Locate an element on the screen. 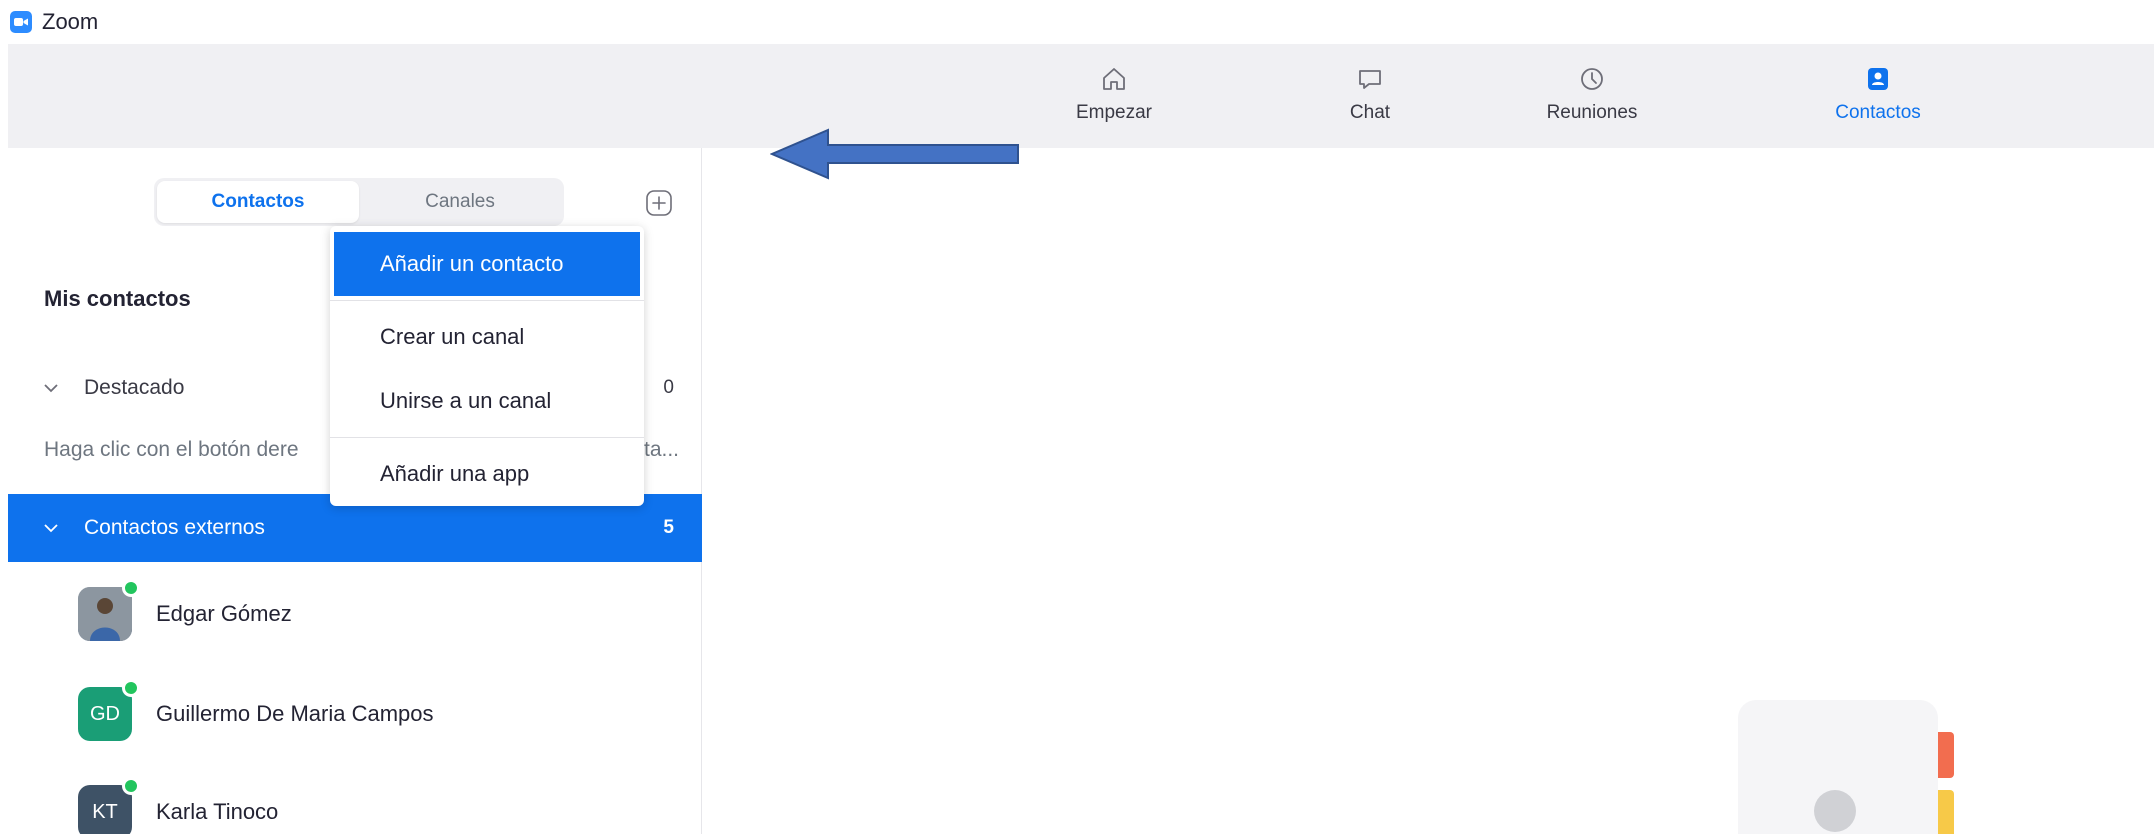 Image resolution: width=2154 pixels, height=834 pixels. menu-join-channel: Unirse a un canal is located at coordinates (487, 401).